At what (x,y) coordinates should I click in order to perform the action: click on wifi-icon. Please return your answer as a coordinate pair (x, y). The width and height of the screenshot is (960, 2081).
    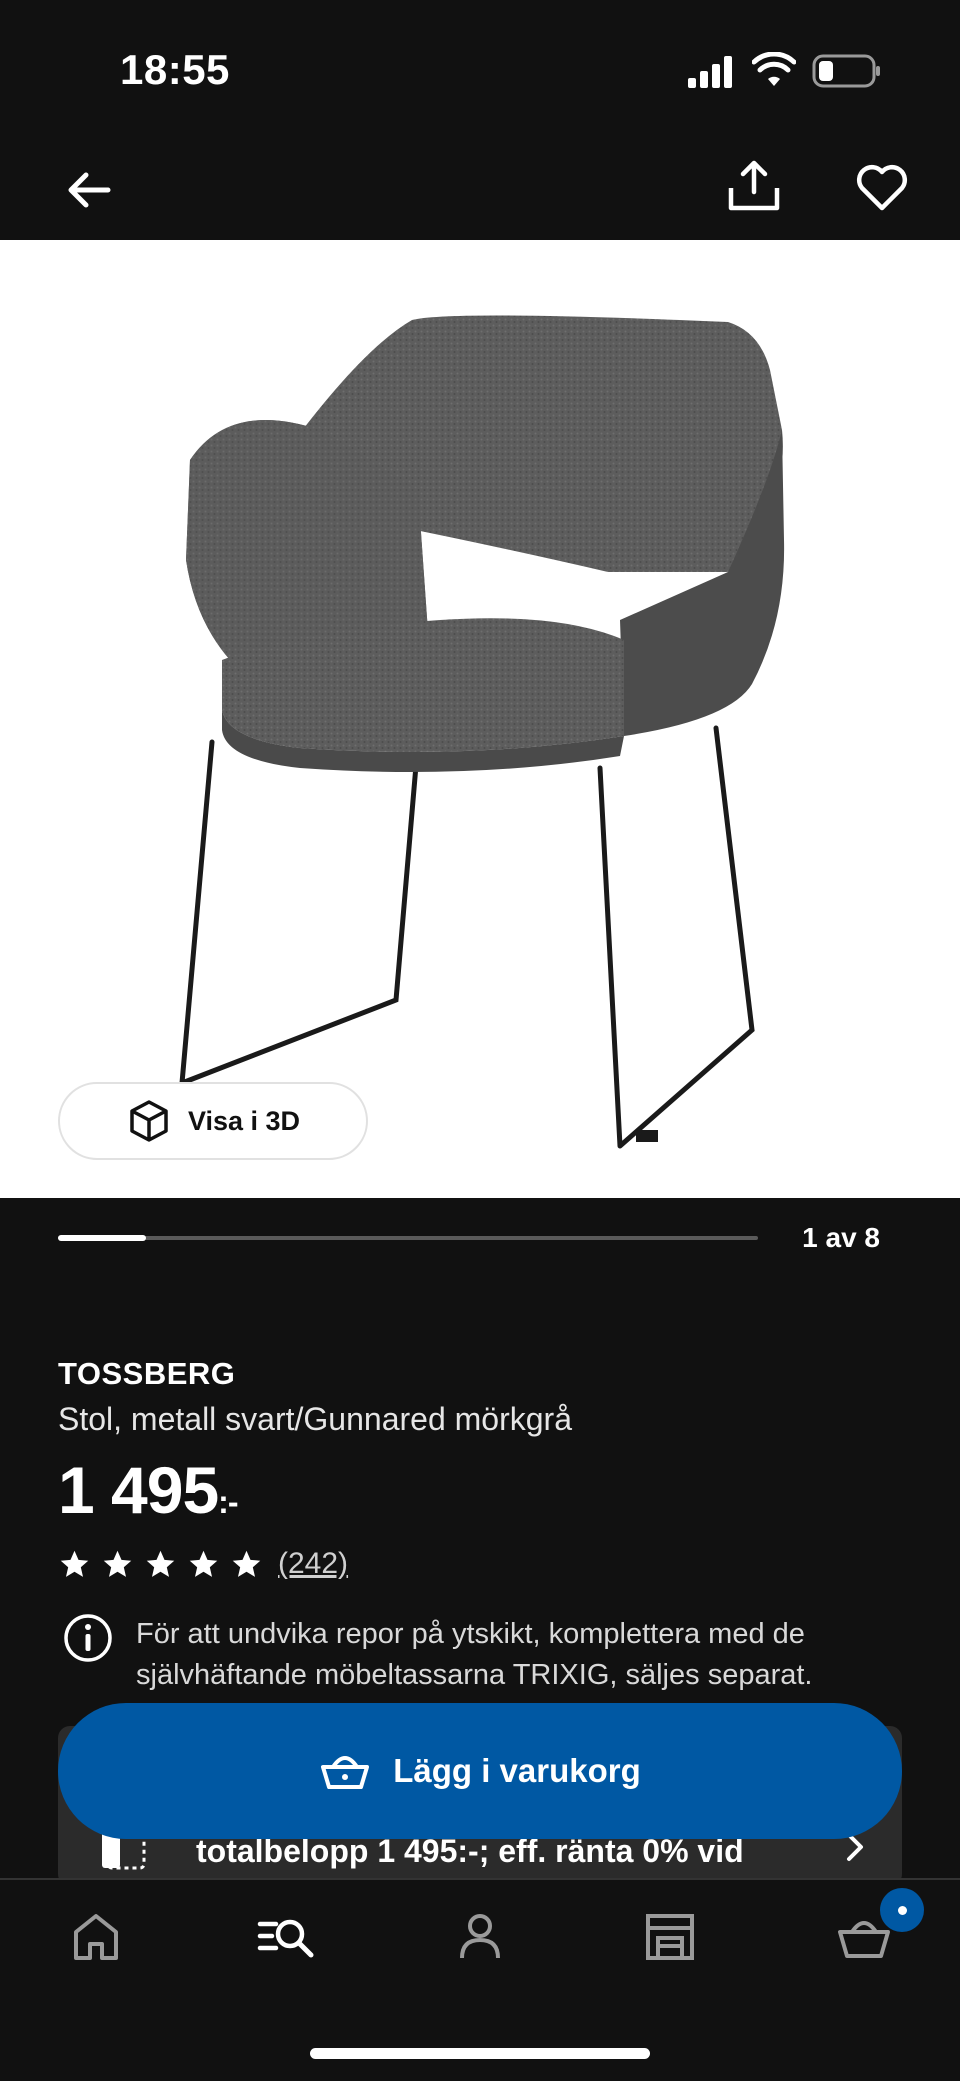
    Looking at the image, I should click on (774, 69).